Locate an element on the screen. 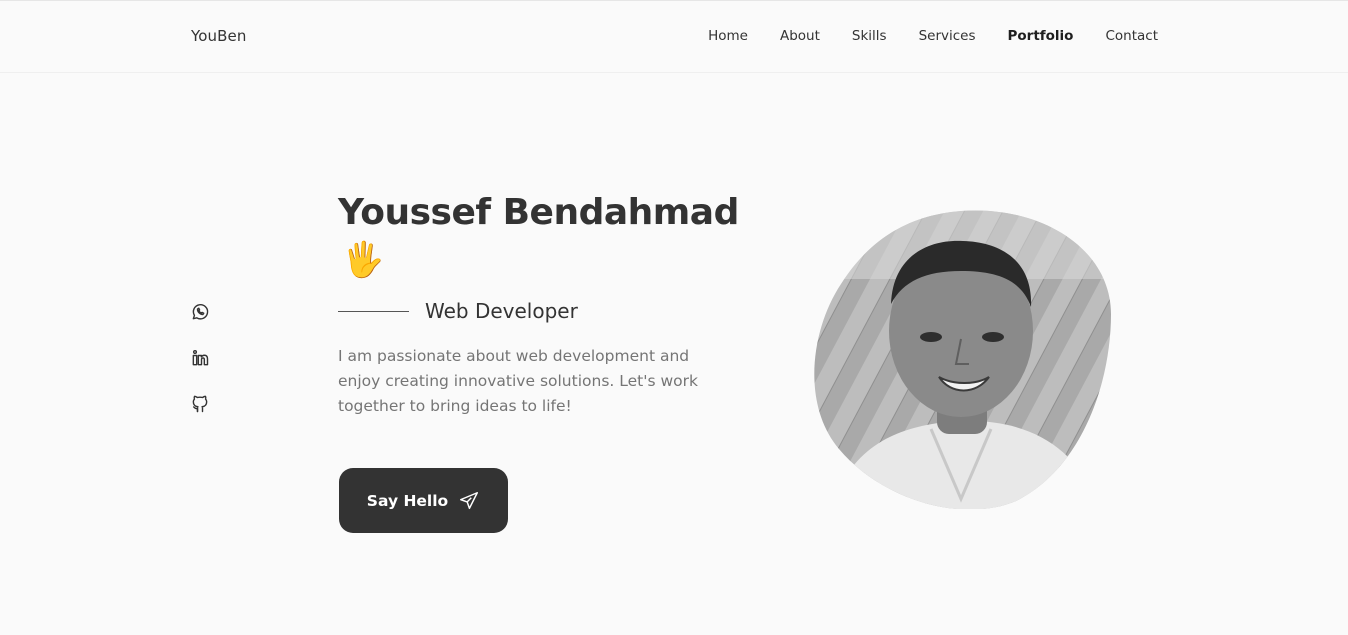 The height and width of the screenshot is (635, 1348). say-hello-label: Say Hello is located at coordinates (407, 500).